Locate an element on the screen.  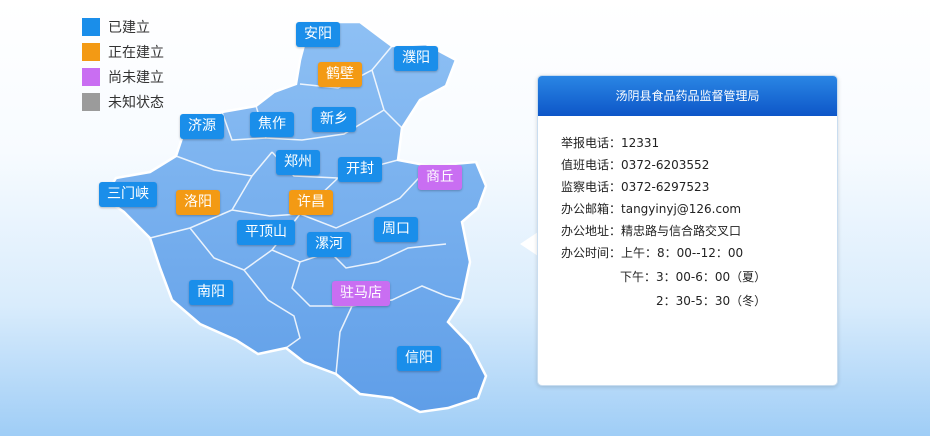
supervise-phone-row: 监察电话：0372-6297523 is located at coordinates (635, 186).